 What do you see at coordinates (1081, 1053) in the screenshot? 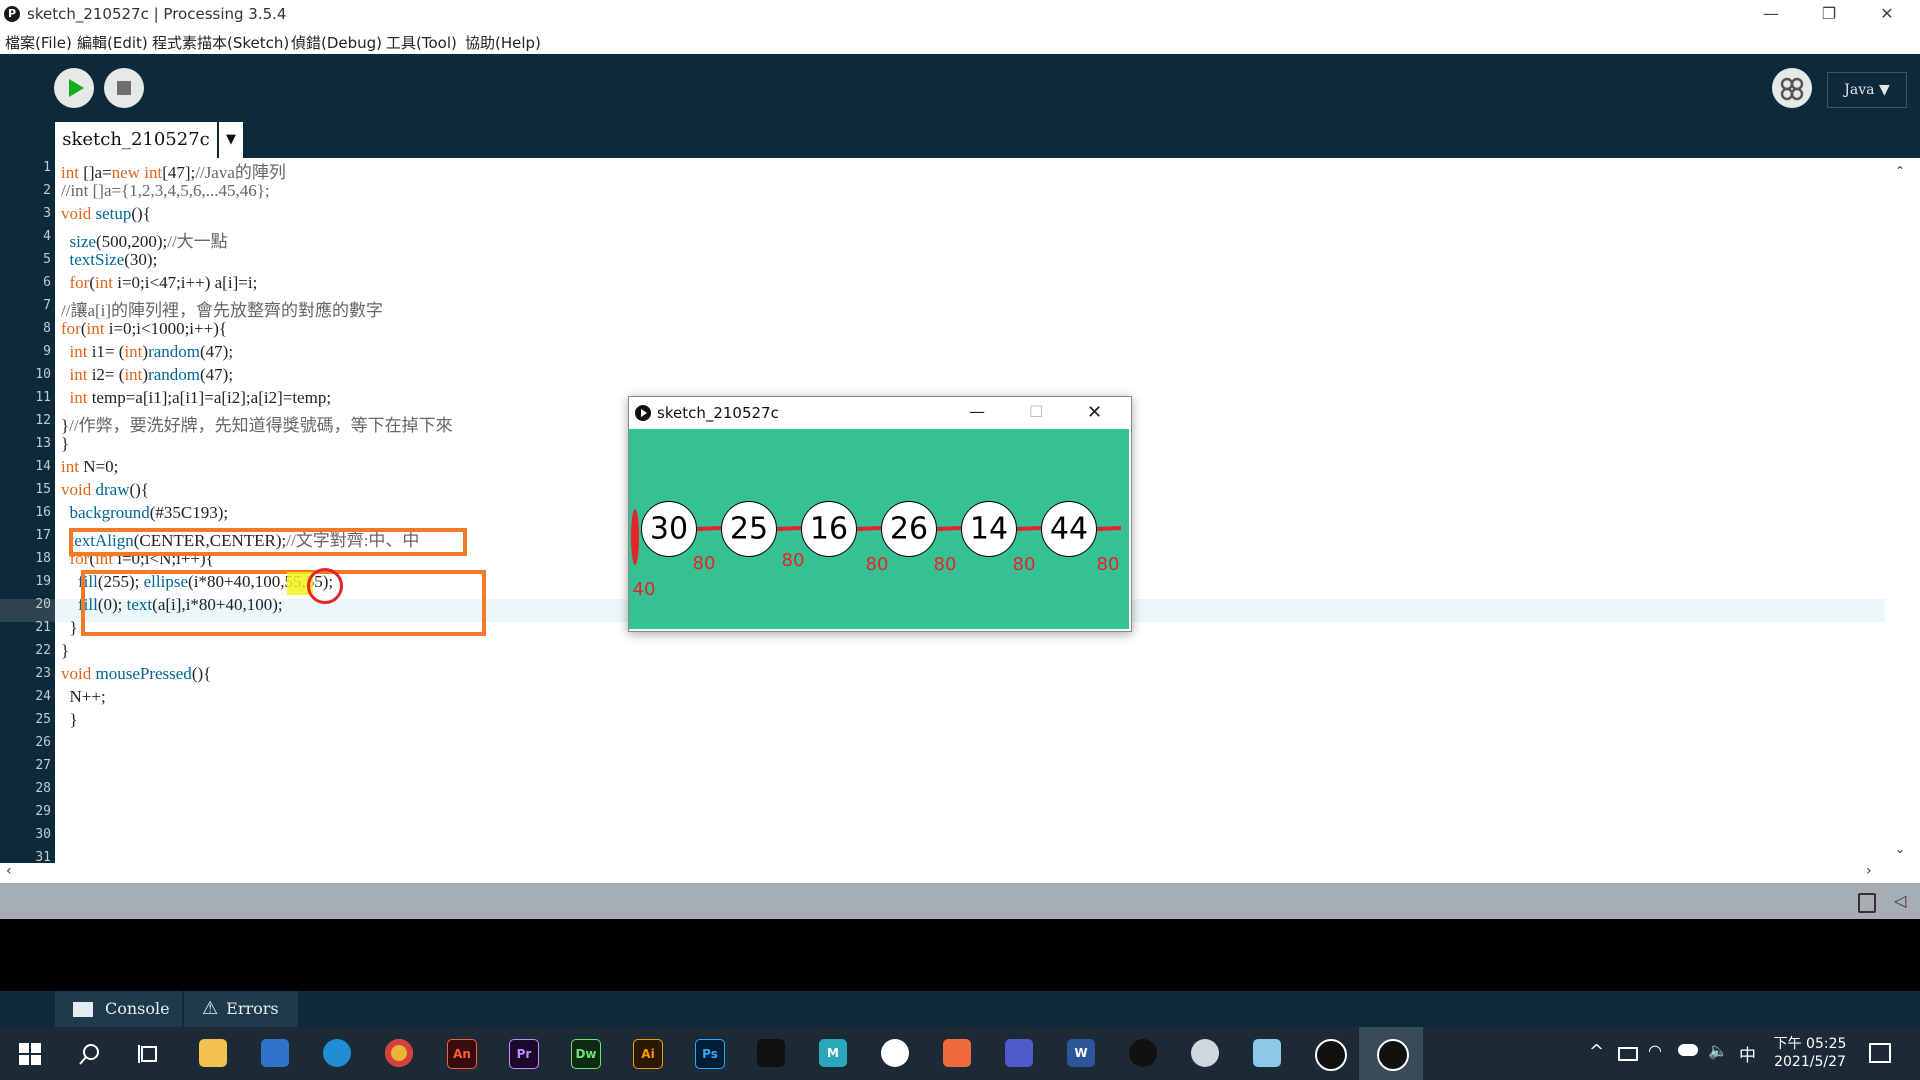
I see `word-icon: W` at bounding box center [1081, 1053].